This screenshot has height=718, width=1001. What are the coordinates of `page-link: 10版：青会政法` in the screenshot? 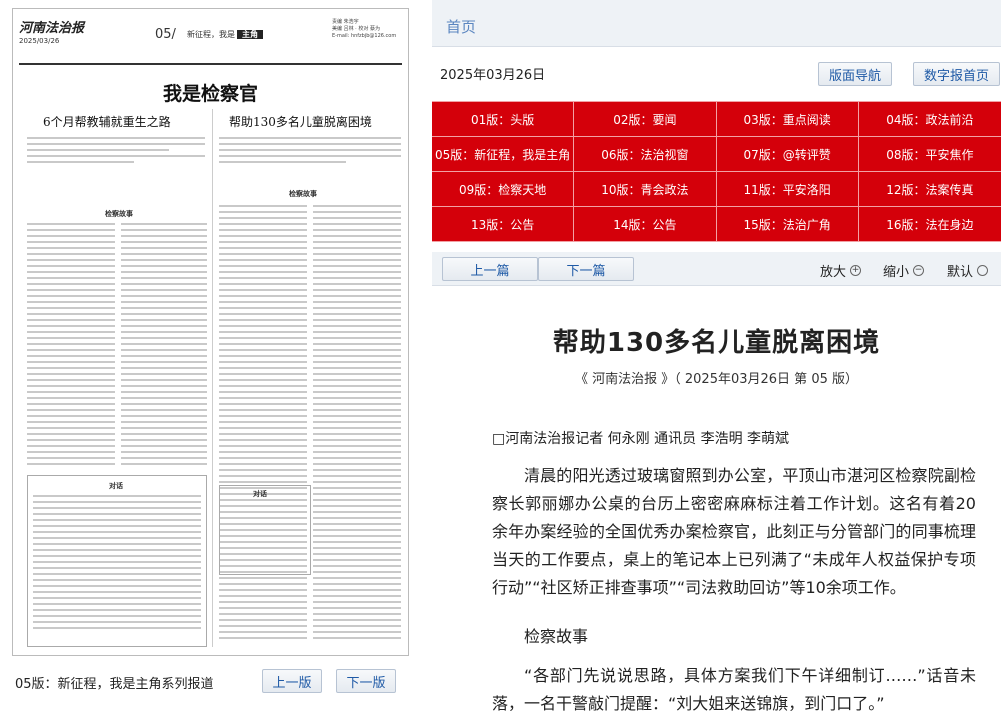 It's located at (645, 189).